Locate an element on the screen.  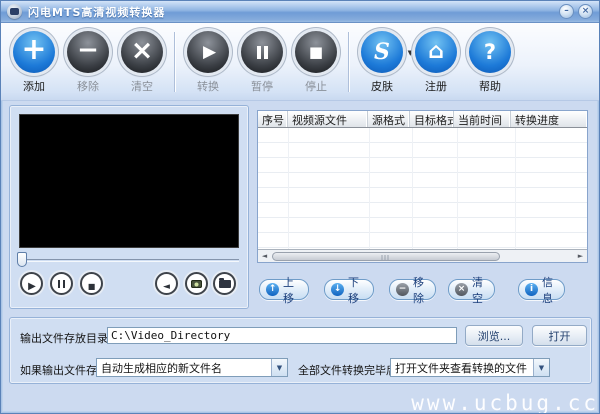
register-button: 注册 is located at coordinates (436, 61).